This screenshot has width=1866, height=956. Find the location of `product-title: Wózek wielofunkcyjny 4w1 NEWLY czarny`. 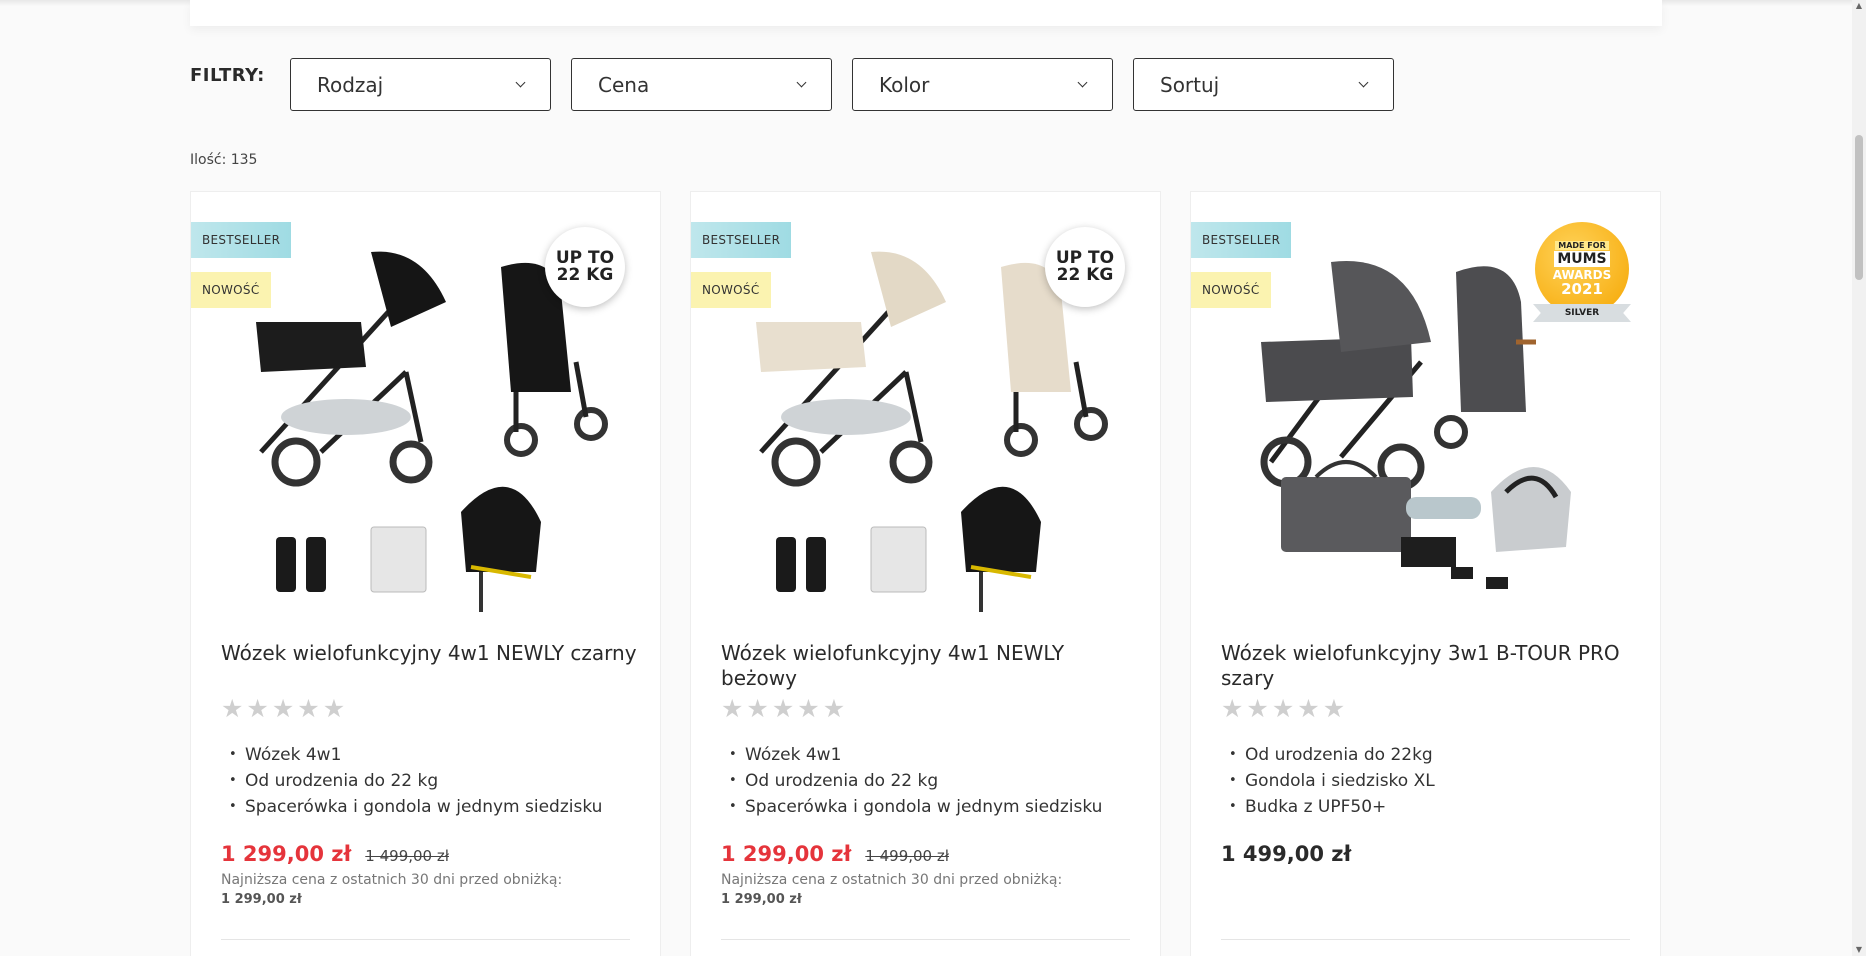

product-title: Wózek wielofunkcyjny 4w1 NEWLY czarny is located at coordinates (431, 653).